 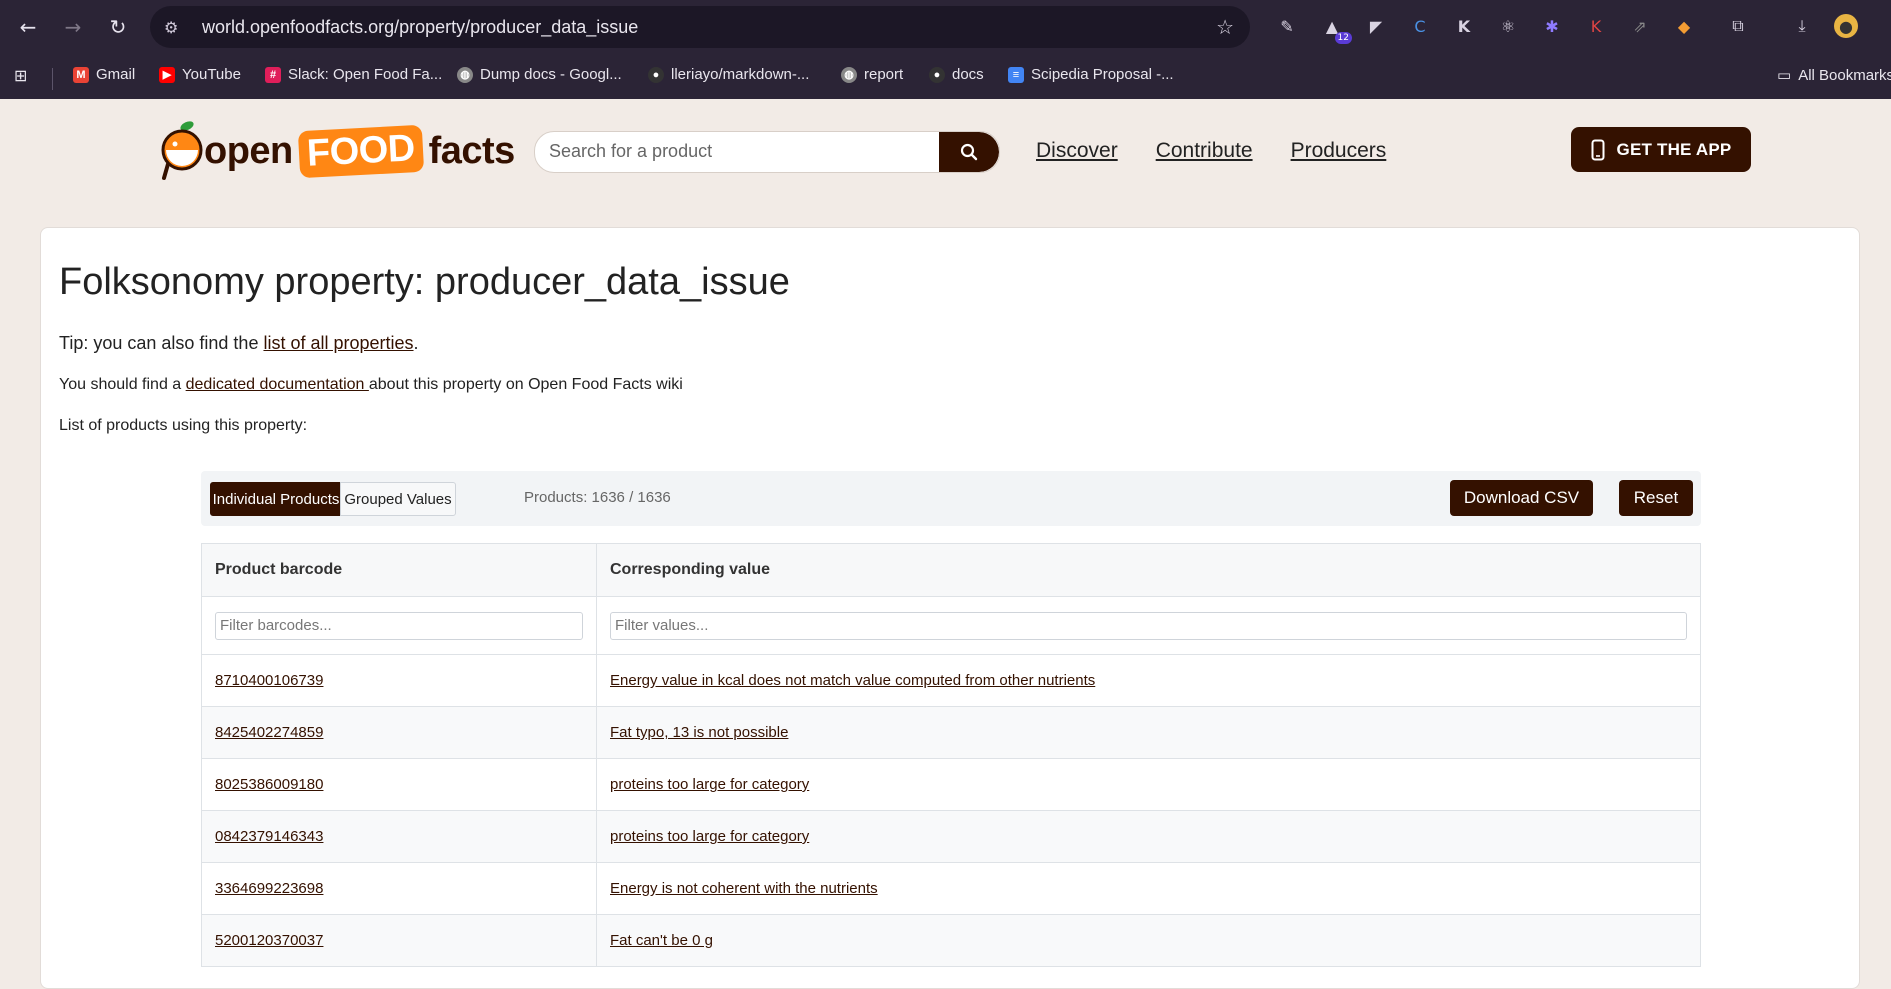 I want to click on apps-grid-icon: ⊞, so click(x=20, y=75).